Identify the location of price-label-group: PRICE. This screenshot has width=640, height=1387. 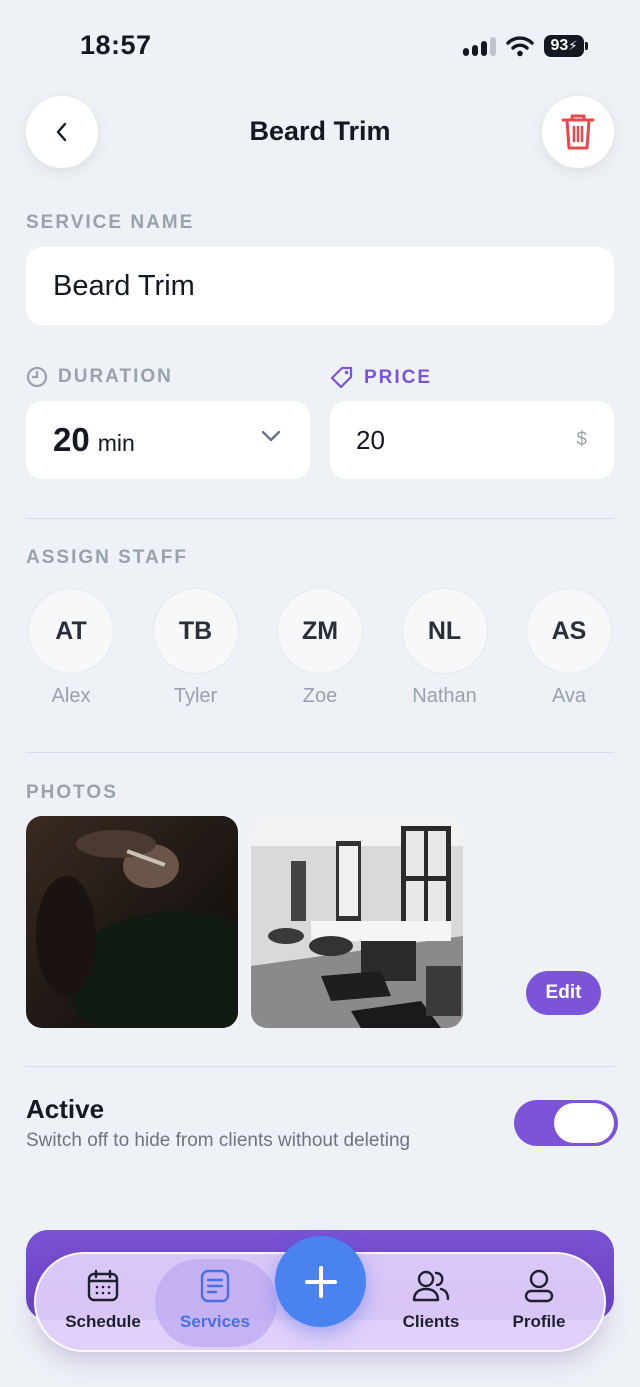
(381, 378).